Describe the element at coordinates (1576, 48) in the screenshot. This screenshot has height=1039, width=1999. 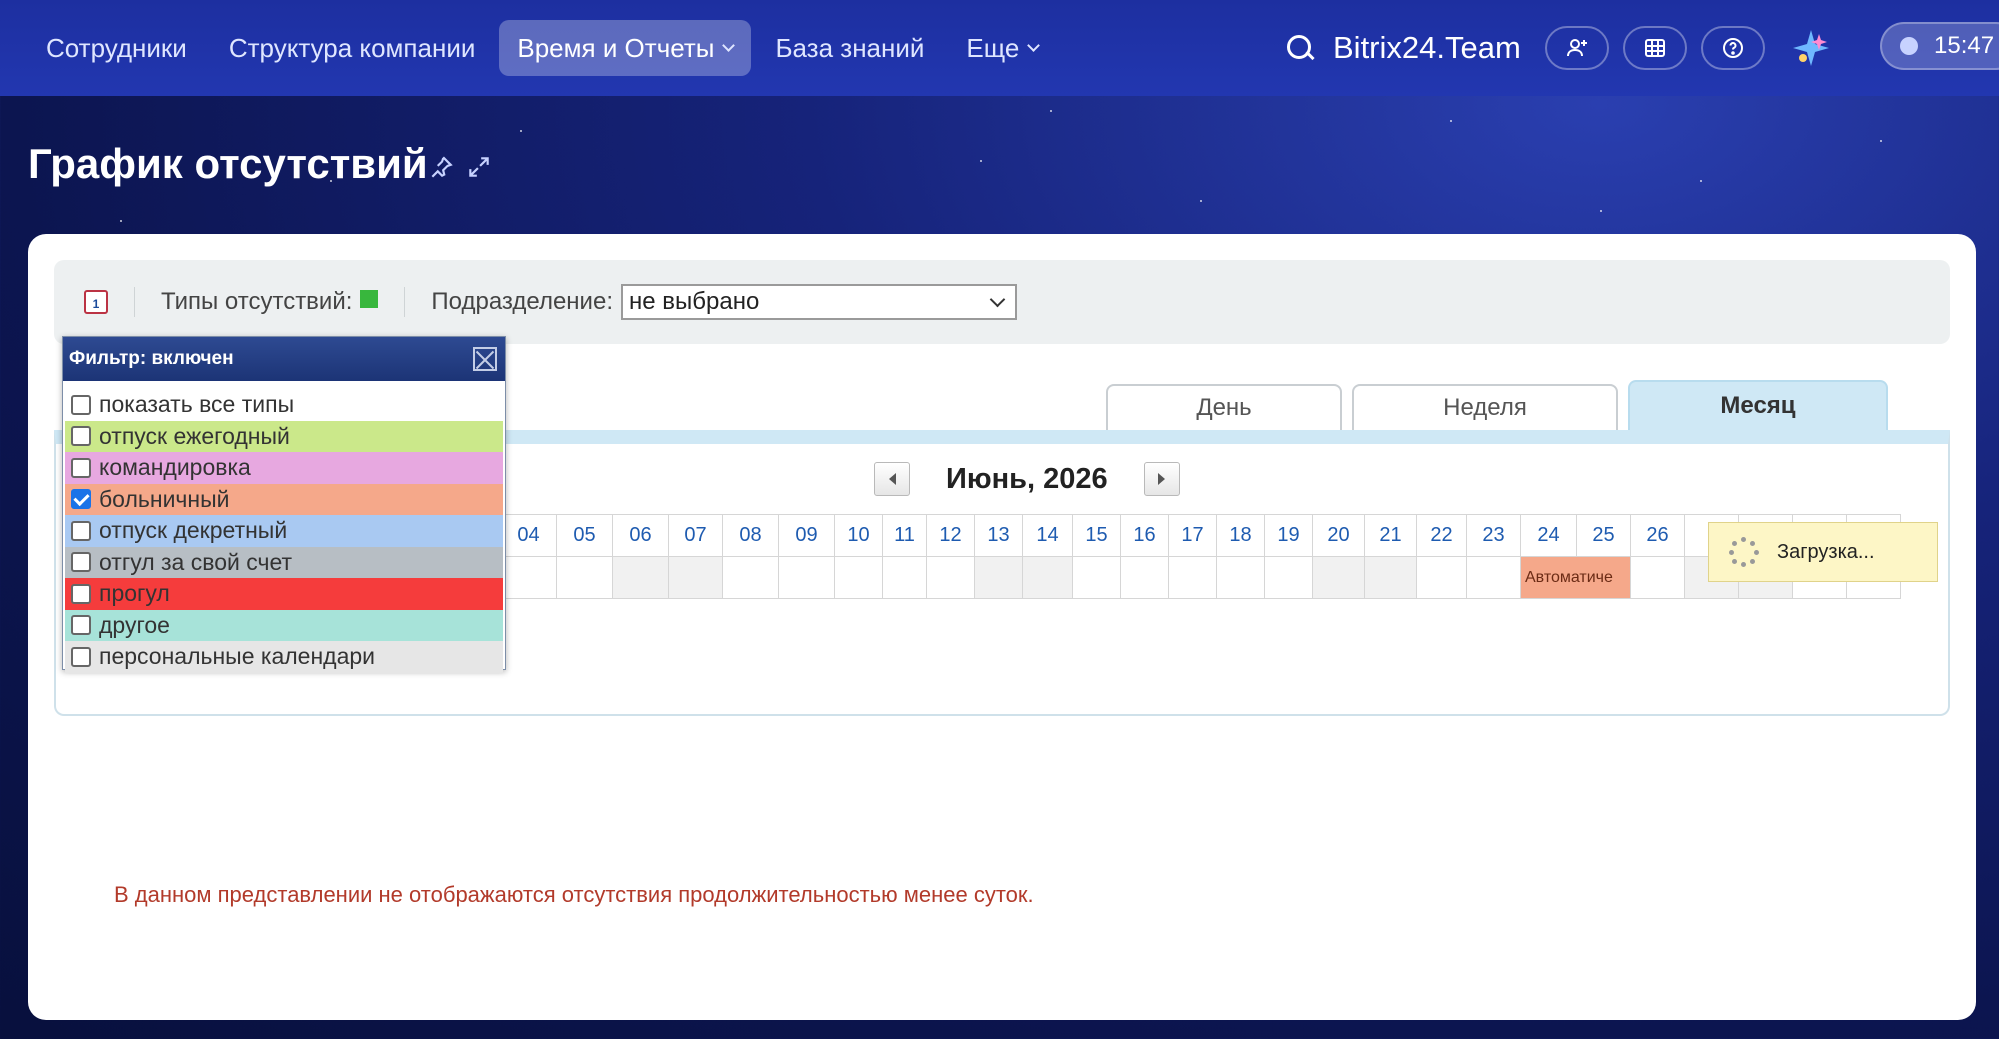
I see `invite-user-button` at that location.